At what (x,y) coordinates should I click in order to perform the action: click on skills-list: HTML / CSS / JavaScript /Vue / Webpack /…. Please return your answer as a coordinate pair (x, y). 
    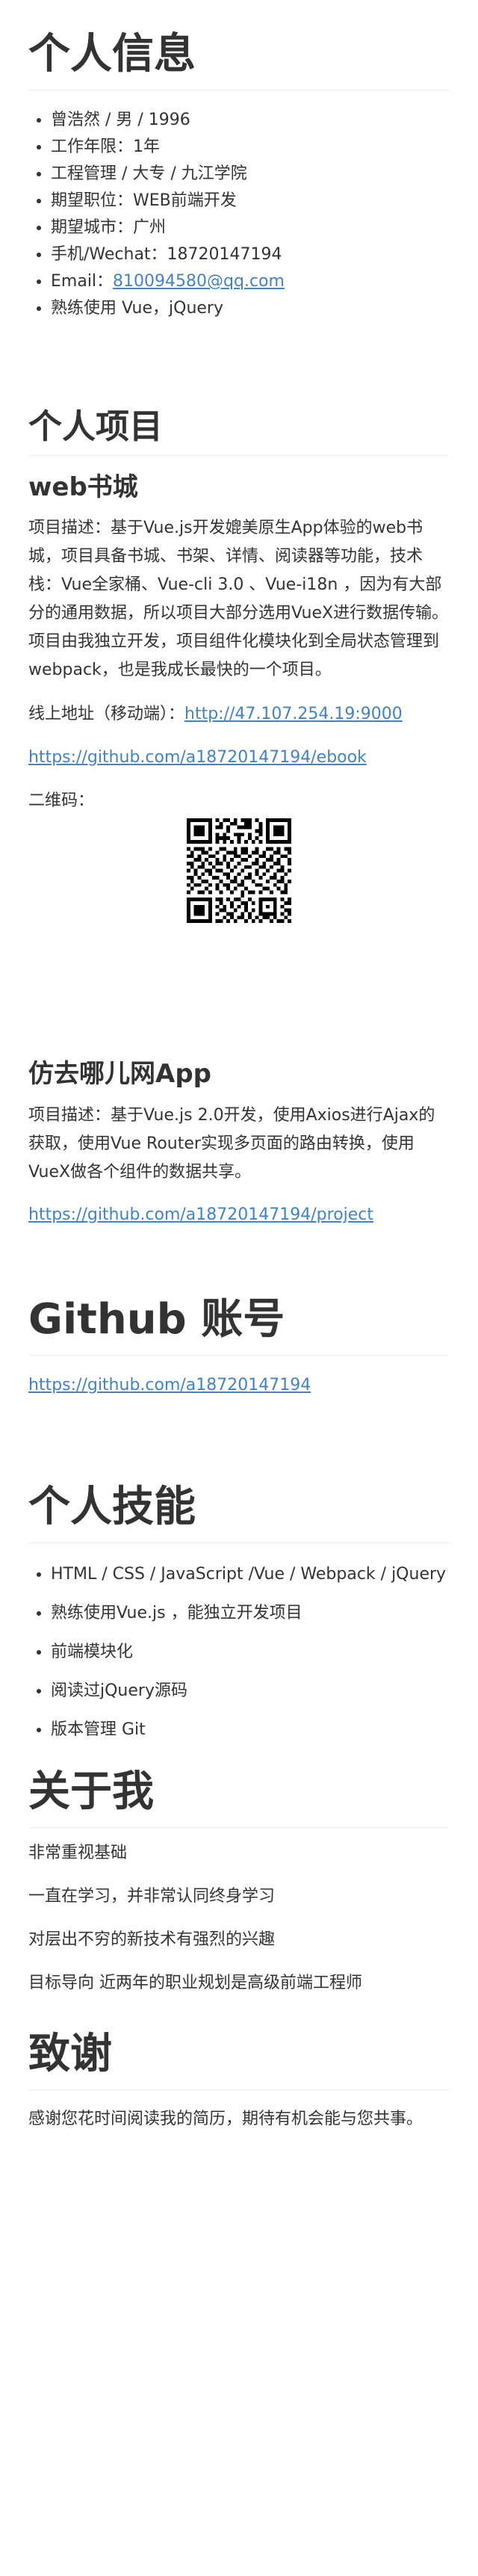
    Looking at the image, I should click on (239, 1652).